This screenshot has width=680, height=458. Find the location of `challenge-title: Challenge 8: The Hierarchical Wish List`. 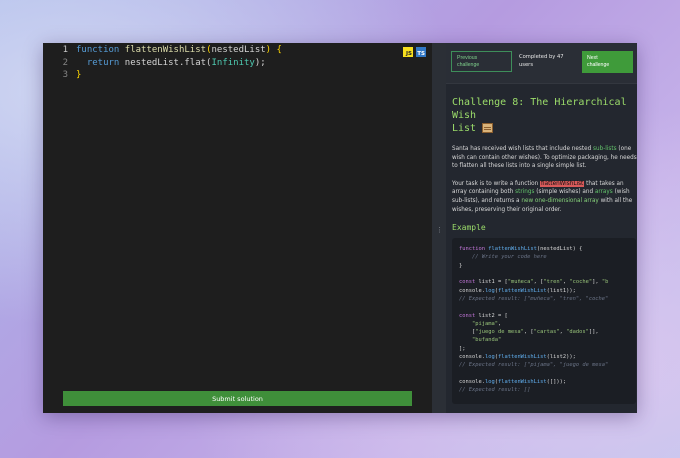

challenge-title: Challenge 8: The Hierarchical Wish List is located at coordinates (539, 115).